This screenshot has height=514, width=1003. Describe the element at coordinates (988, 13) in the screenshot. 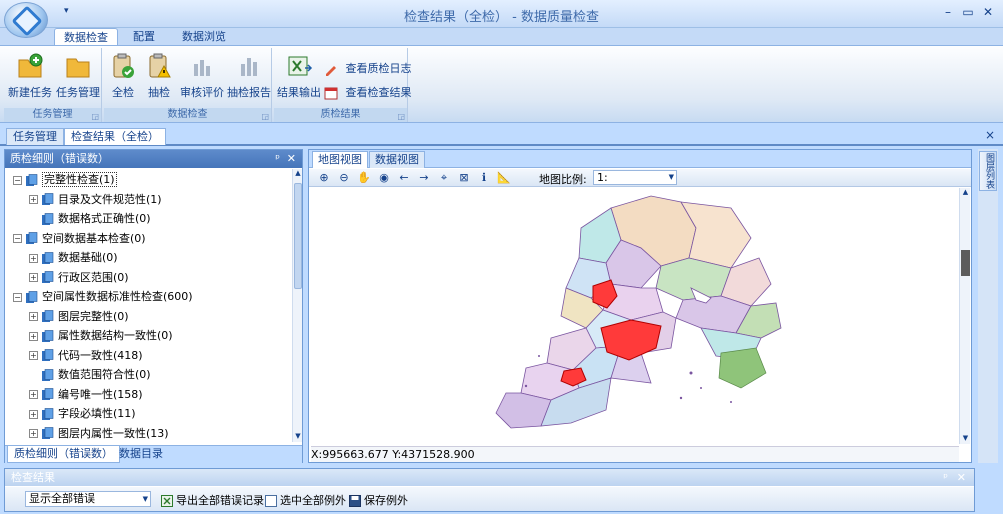

I see `close-button: ✕` at that location.